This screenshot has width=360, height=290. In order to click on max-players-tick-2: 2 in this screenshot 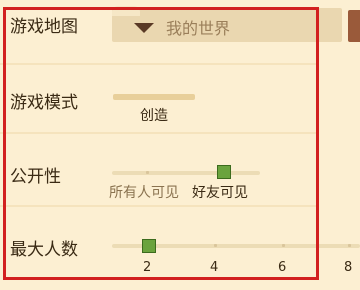, I will do `click(147, 267)`.